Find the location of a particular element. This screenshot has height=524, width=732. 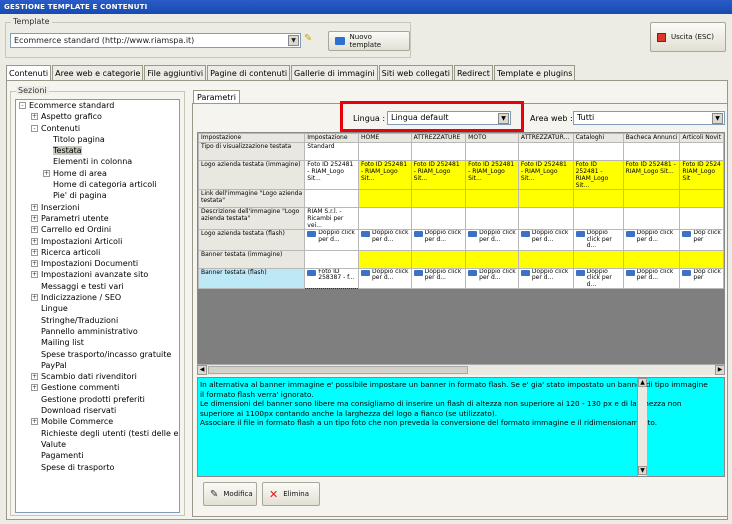

tree-item: Lingue is located at coordinates (97, 308).